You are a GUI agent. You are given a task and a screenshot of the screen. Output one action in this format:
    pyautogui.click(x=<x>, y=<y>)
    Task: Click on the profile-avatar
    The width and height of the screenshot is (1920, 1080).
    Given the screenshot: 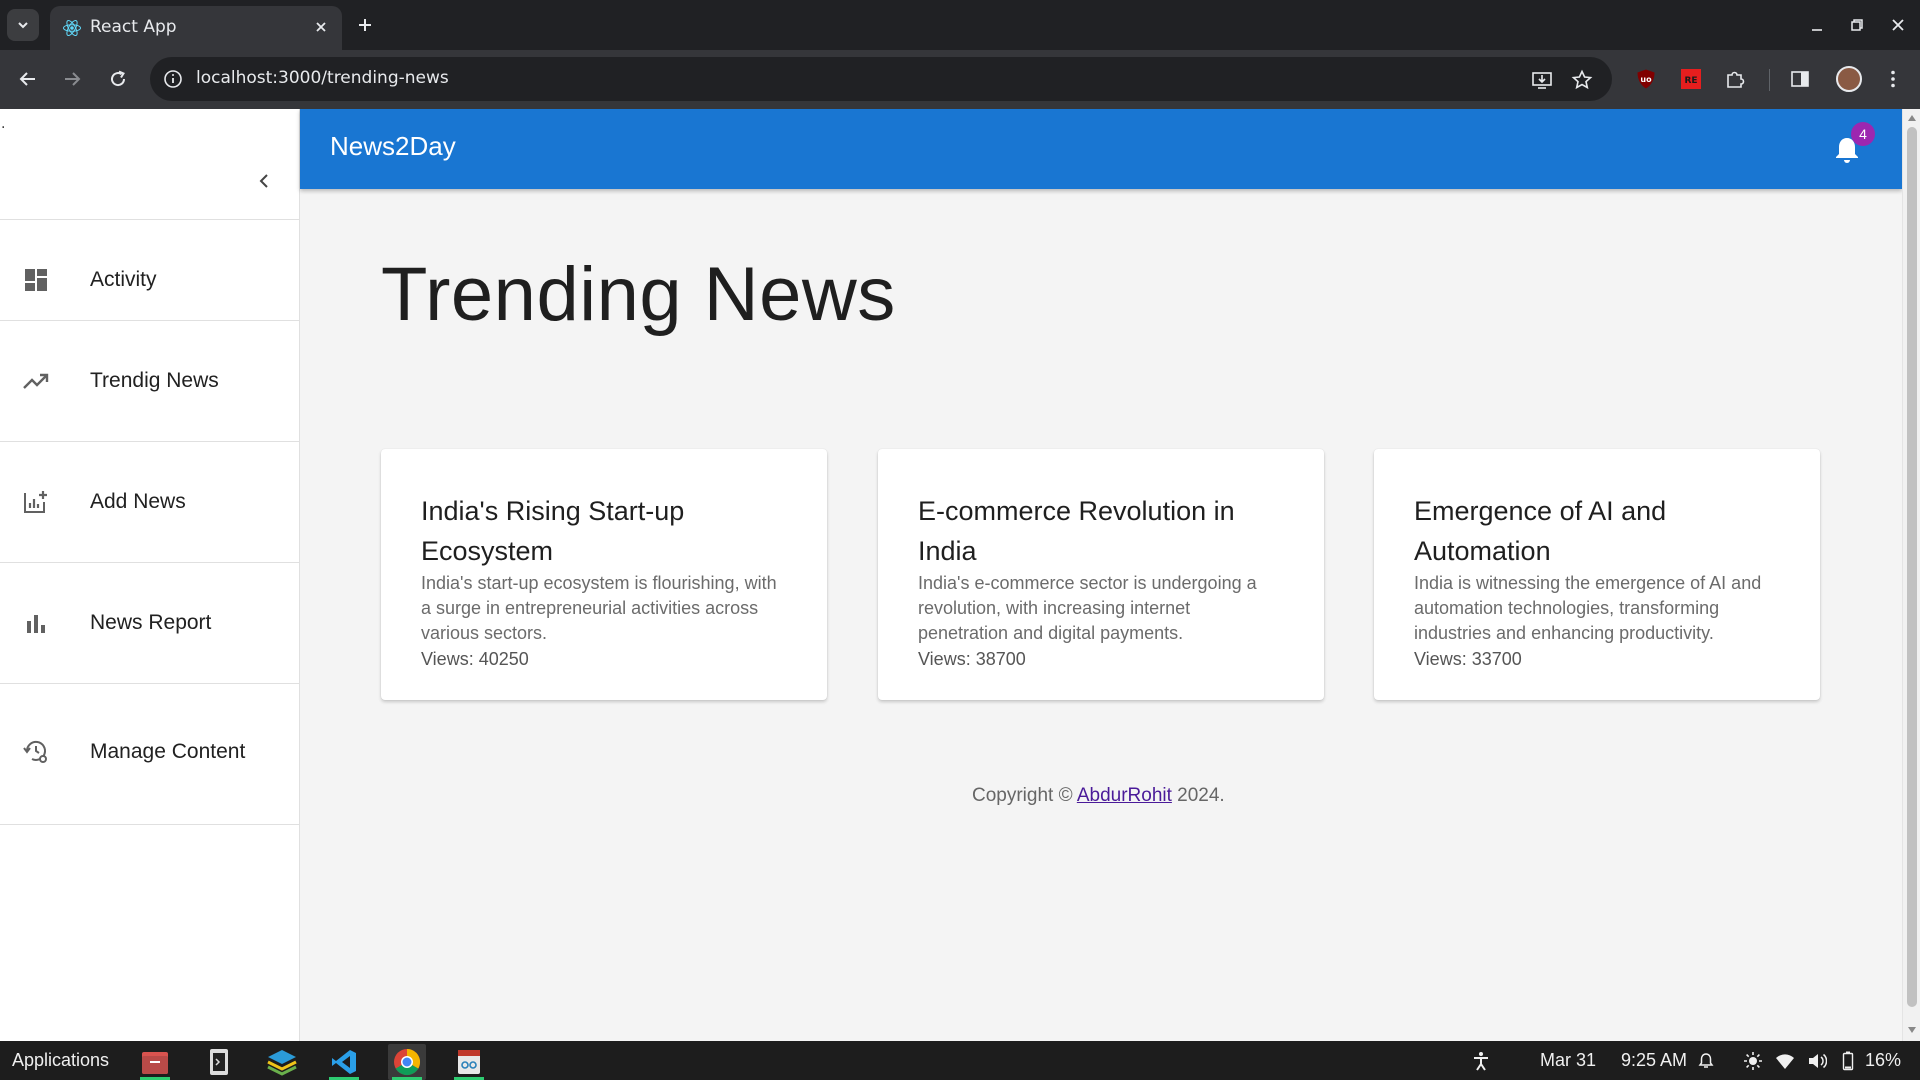 What is the action you would take?
    pyautogui.click(x=1849, y=79)
    